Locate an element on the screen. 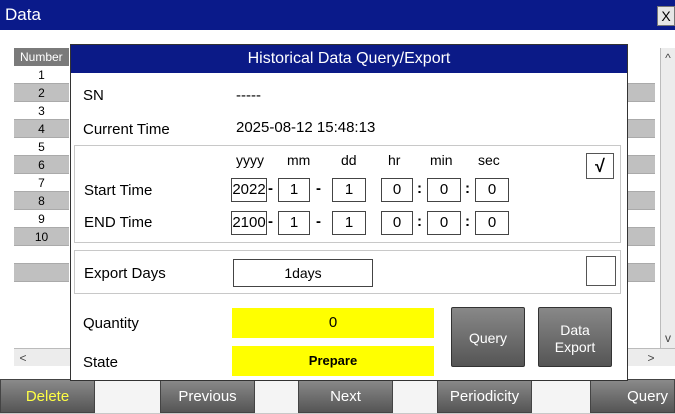 This screenshot has height=414, width=675. scroll-up-icon: ^ is located at coordinates (668, 58).